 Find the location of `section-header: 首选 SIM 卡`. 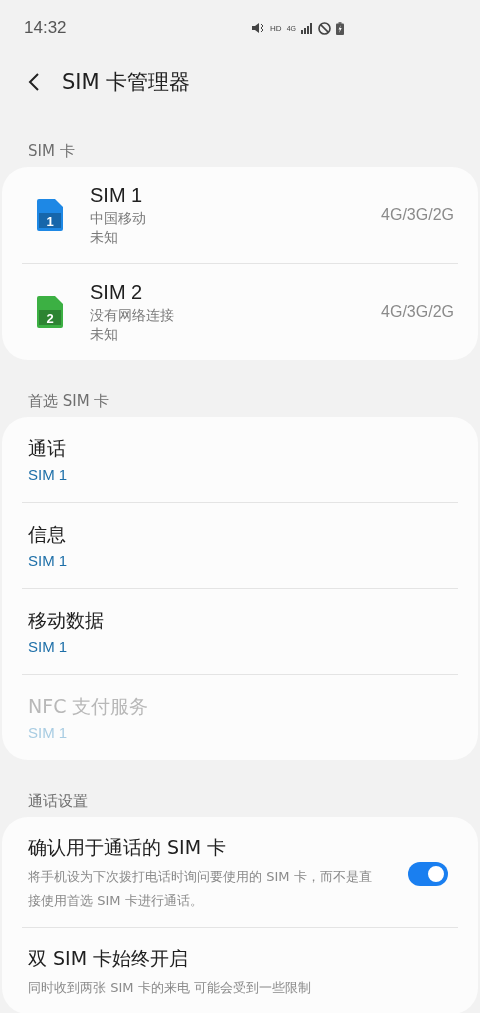

section-header: 首选 SIM 卡 is located at coordinates (69, 401).